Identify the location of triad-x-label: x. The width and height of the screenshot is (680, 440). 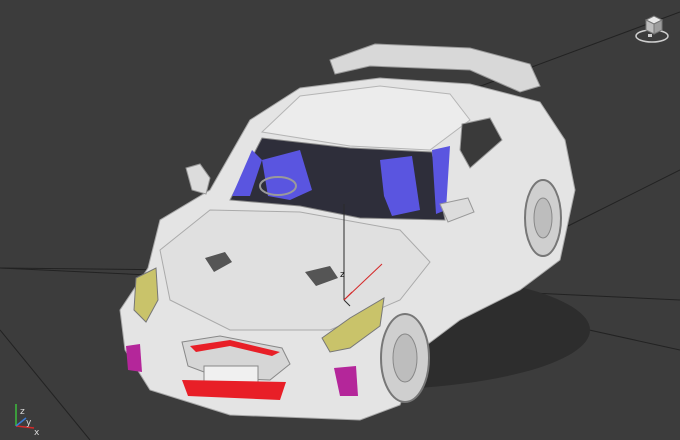
(37, 433).